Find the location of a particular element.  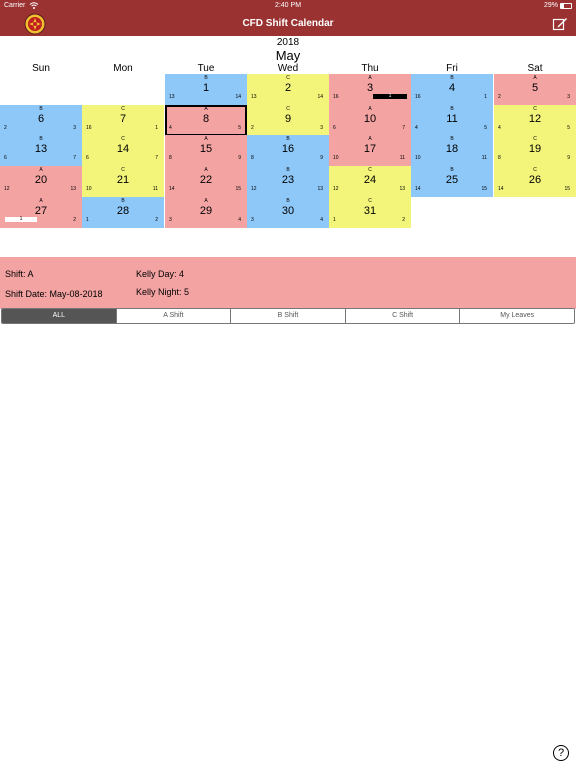

day-number: 11 is located at coordinates (452, 119).